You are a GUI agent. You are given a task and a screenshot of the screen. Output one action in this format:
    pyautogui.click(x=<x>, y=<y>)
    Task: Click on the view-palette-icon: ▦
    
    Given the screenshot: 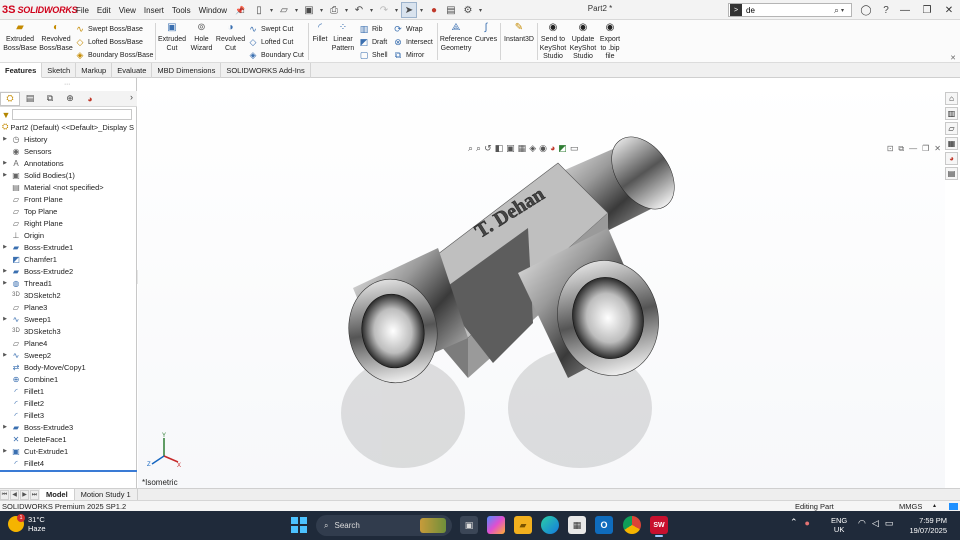 What is the action you would take?
    pyautogui.click(x=951, y=143)
    